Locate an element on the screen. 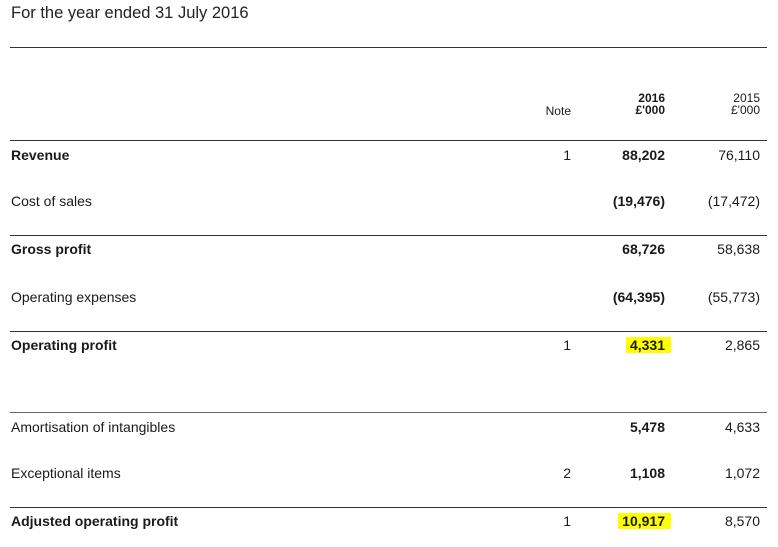 This screenshot has height=547, width=778. row-revenue-prior: 76,110 is located at coordinates (739, 155).